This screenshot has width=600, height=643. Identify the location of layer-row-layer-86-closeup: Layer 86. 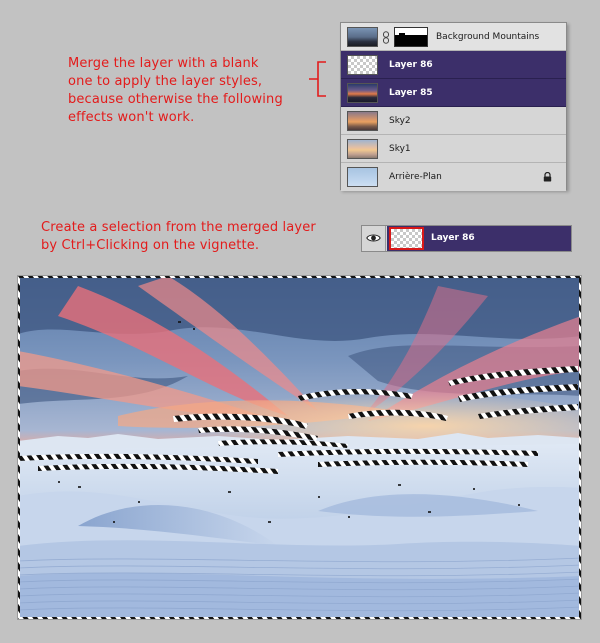
(466, 238).